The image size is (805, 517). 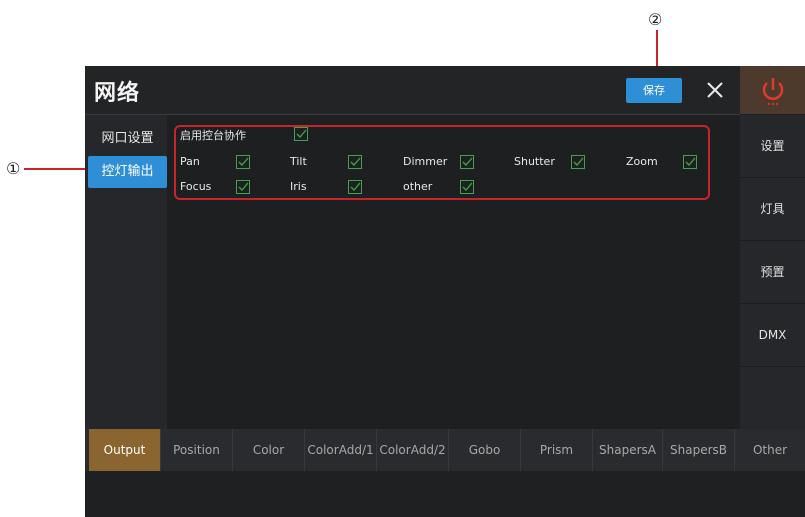 What do you see at coordinates (485, 450) in the screenshot?
I see `tab-gobo: Gobo` at bounding box center [485, 450].